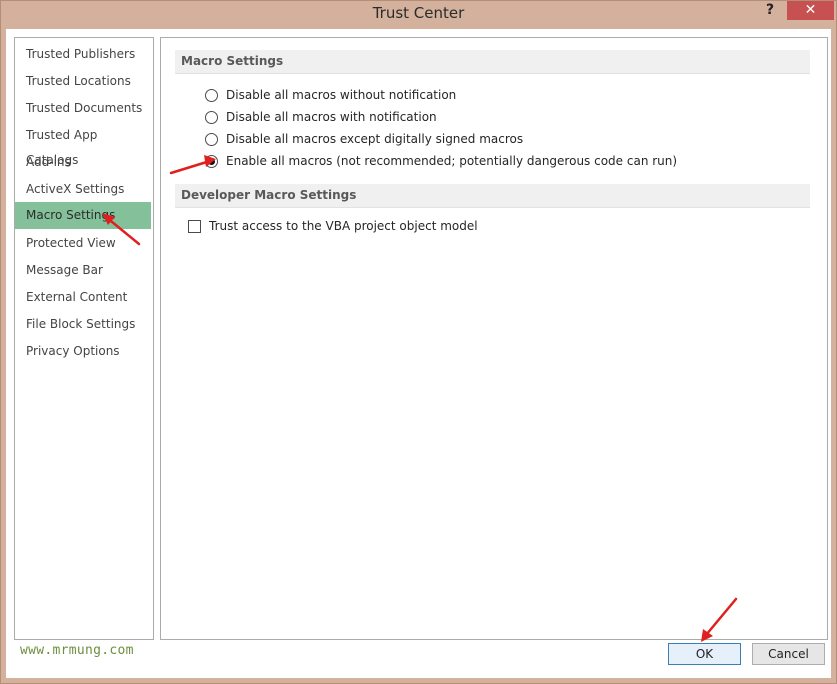  What do you see at coordinates (331, 117) in the screenshot?
I see `option-label: Disable all macros with notification` at bounding box center [331, 117].